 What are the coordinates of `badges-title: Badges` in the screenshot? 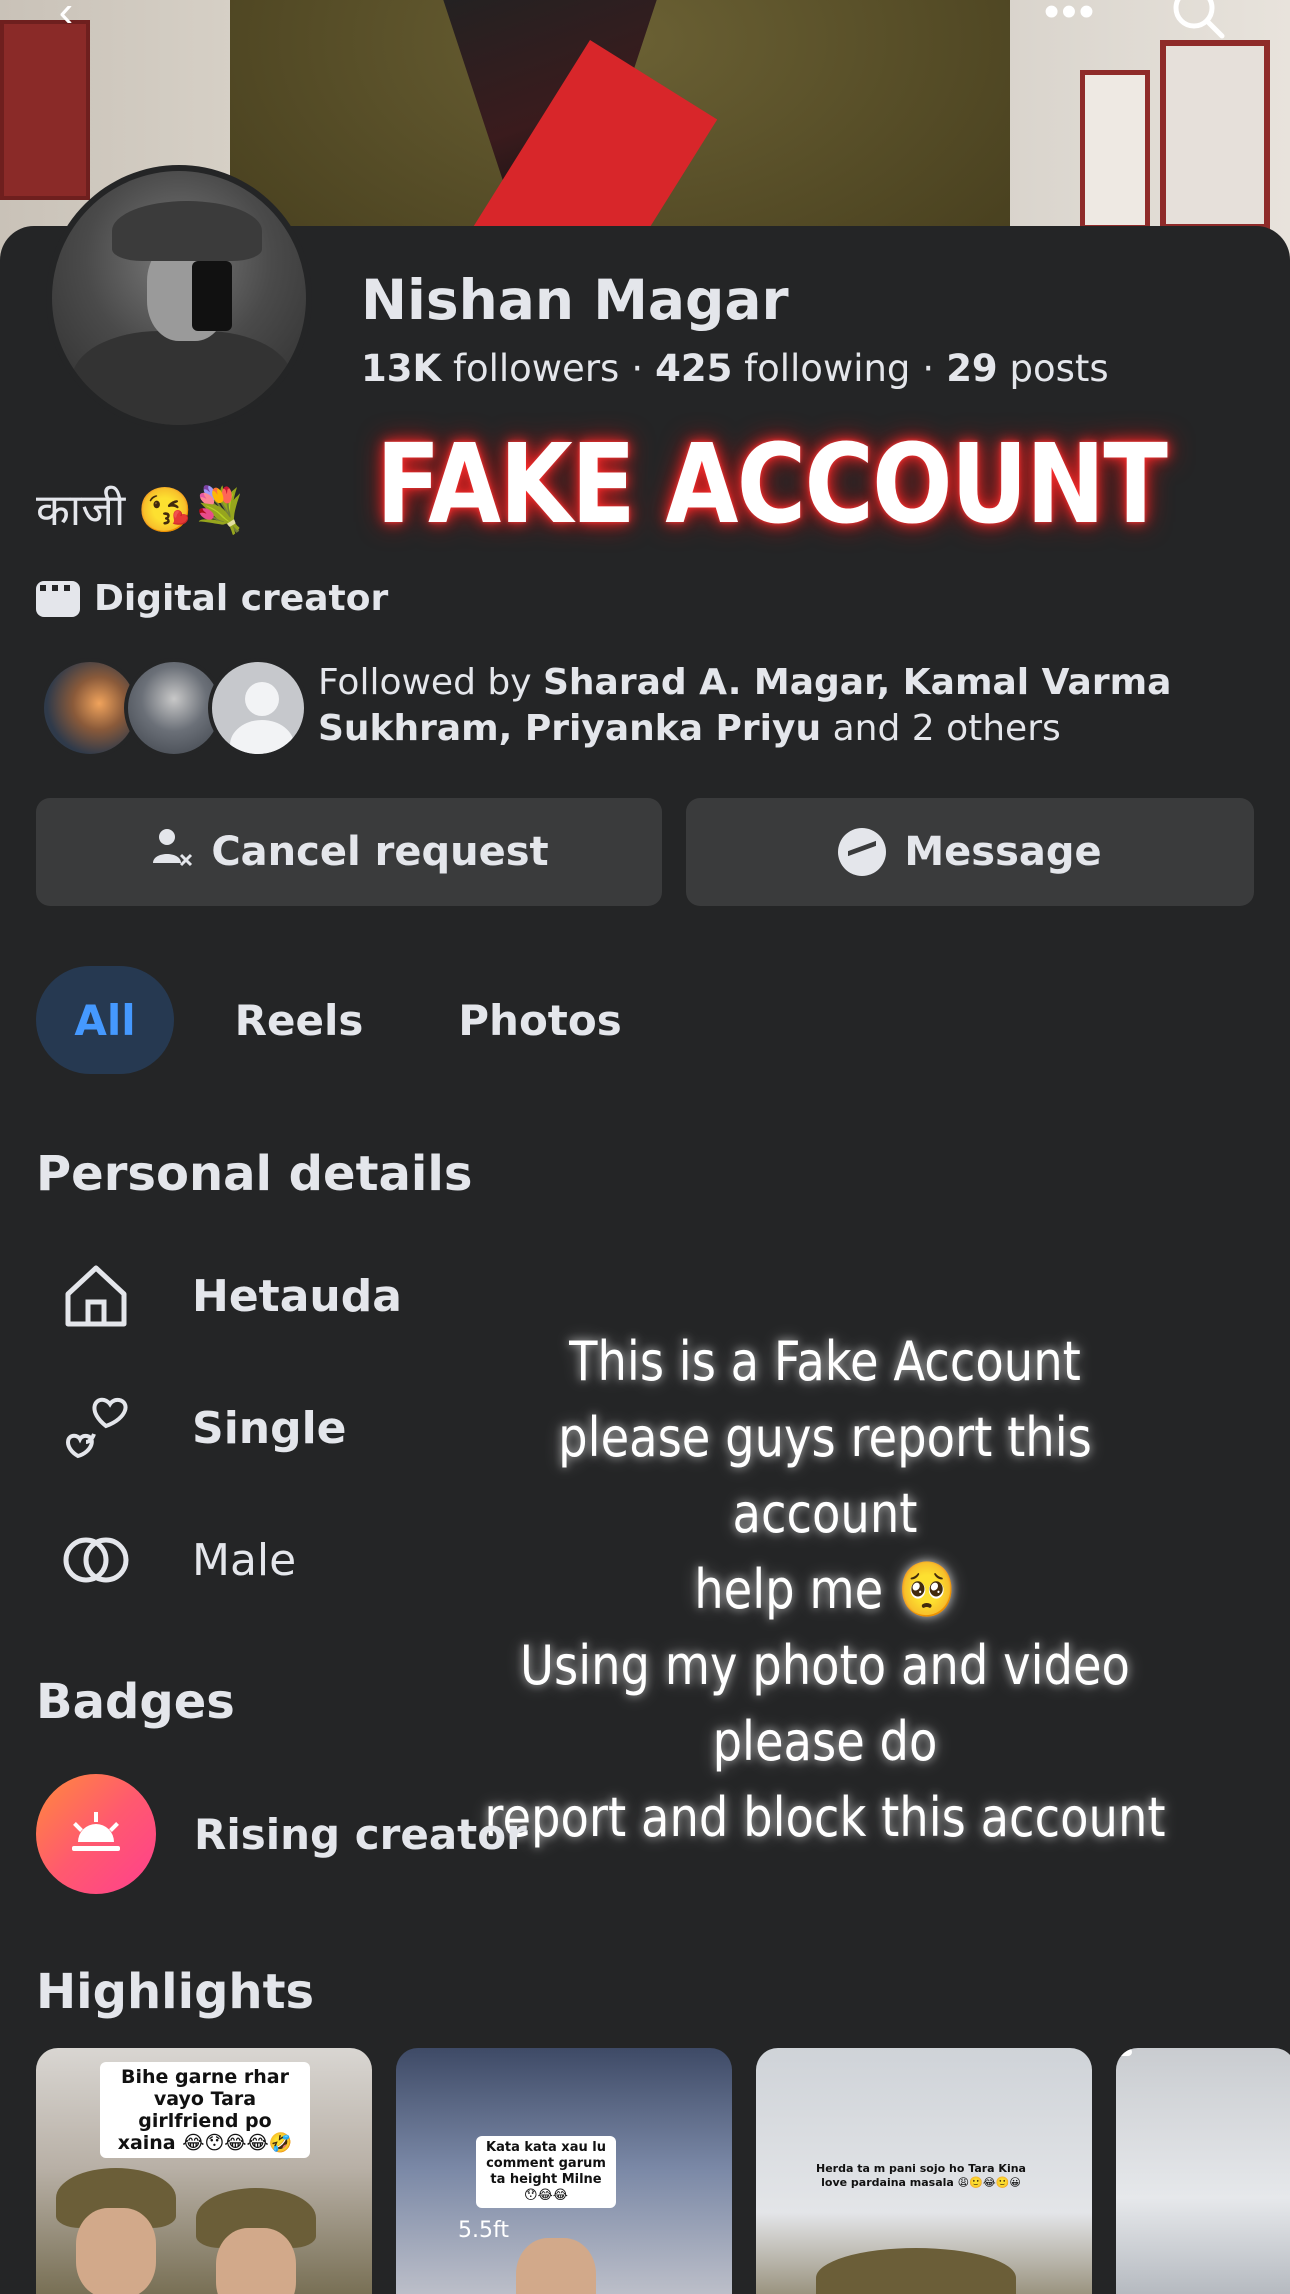 It's located at (135, 1702).